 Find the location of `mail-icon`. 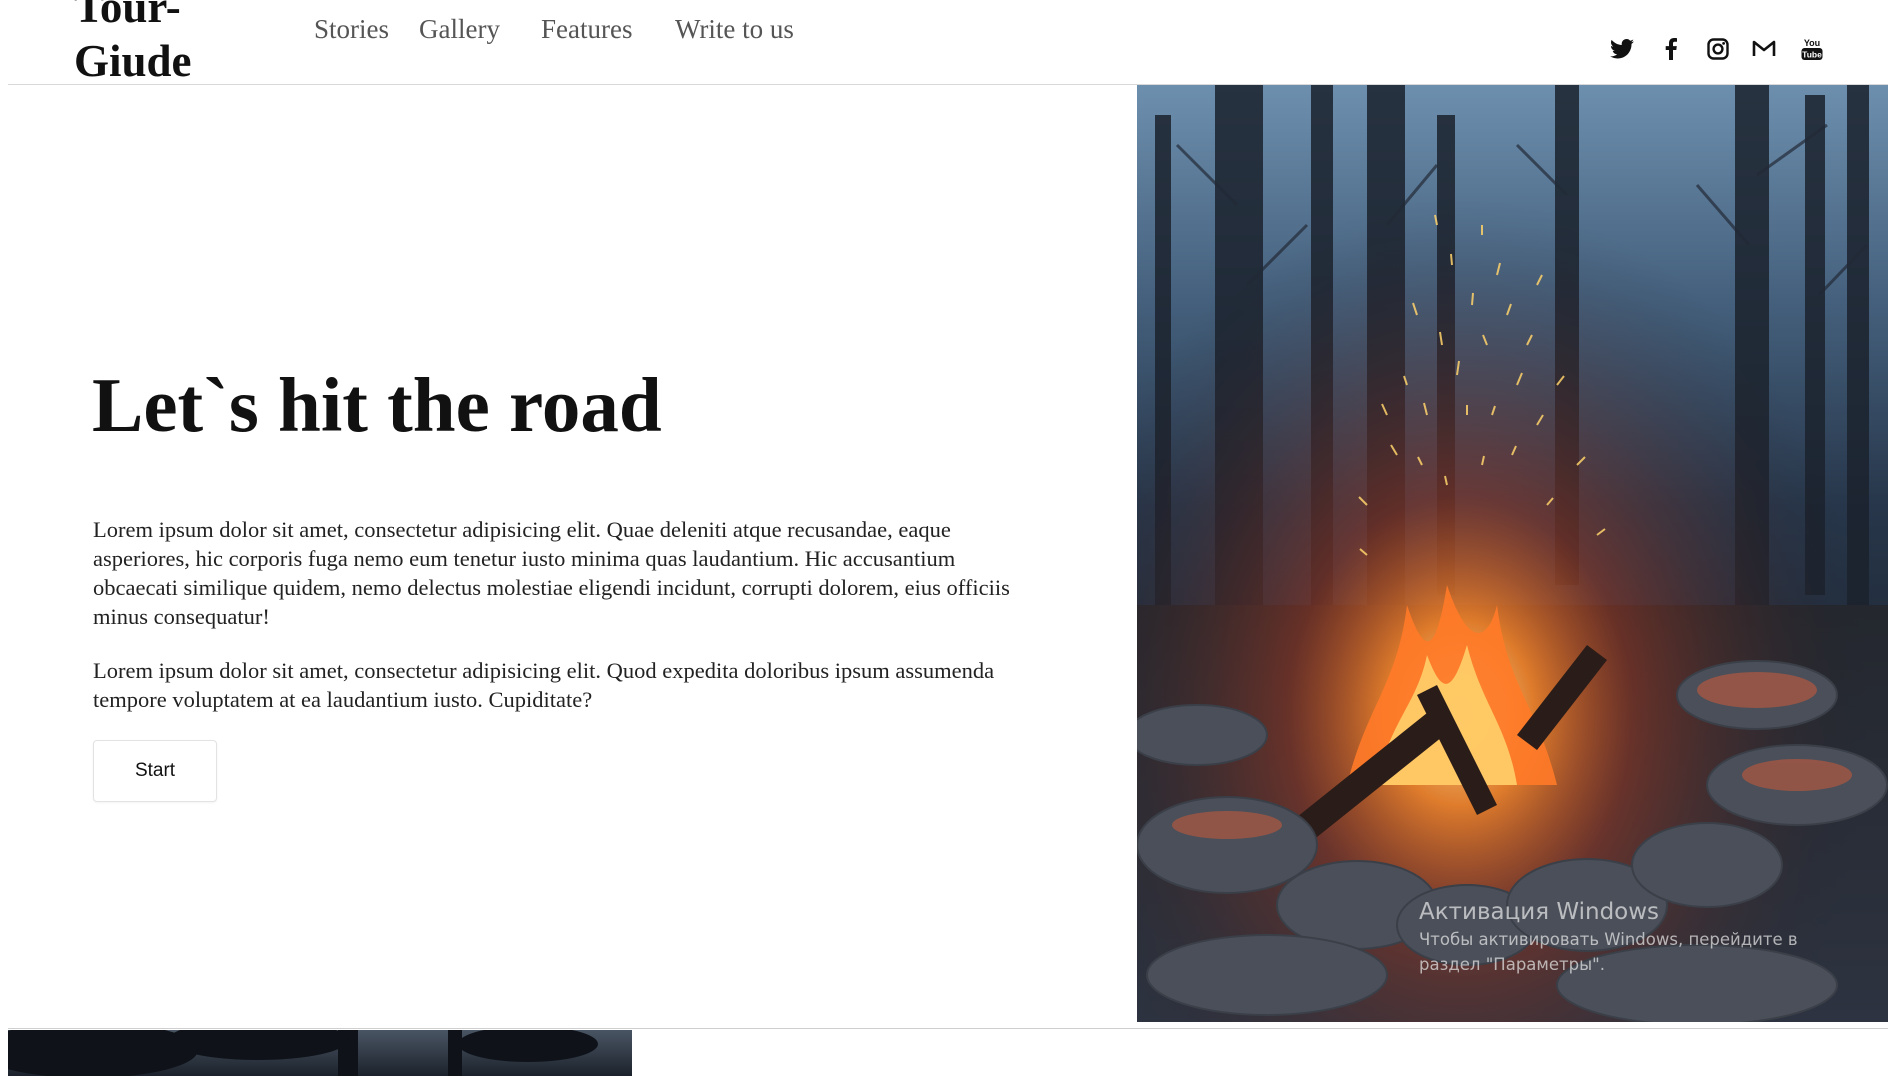

mail-icon is located at coordinates (1764, 49).